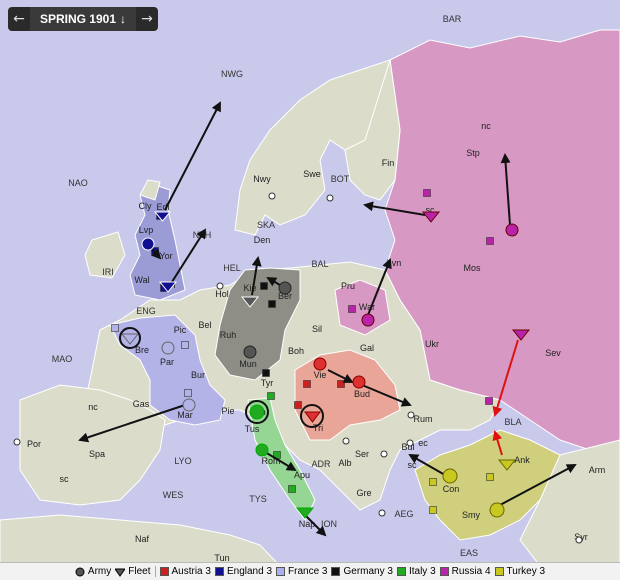  Describe the element at coordinates (348, 286) in the screenshot. I see `province-label-pru: Pru` at that location.